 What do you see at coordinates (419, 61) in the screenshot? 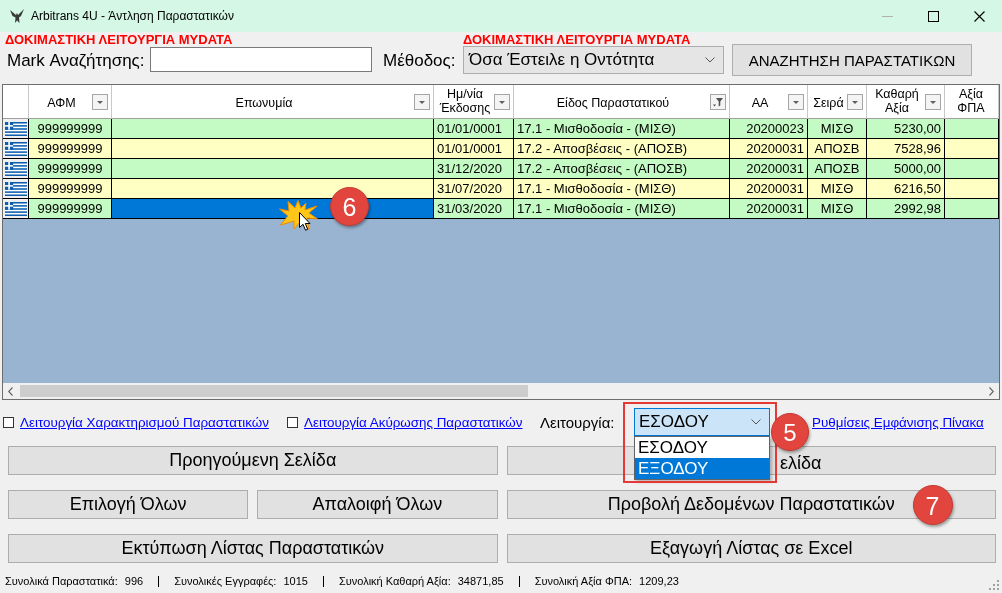
I see `method-label: Μέθοδος:` at bounding box center [419, 61].